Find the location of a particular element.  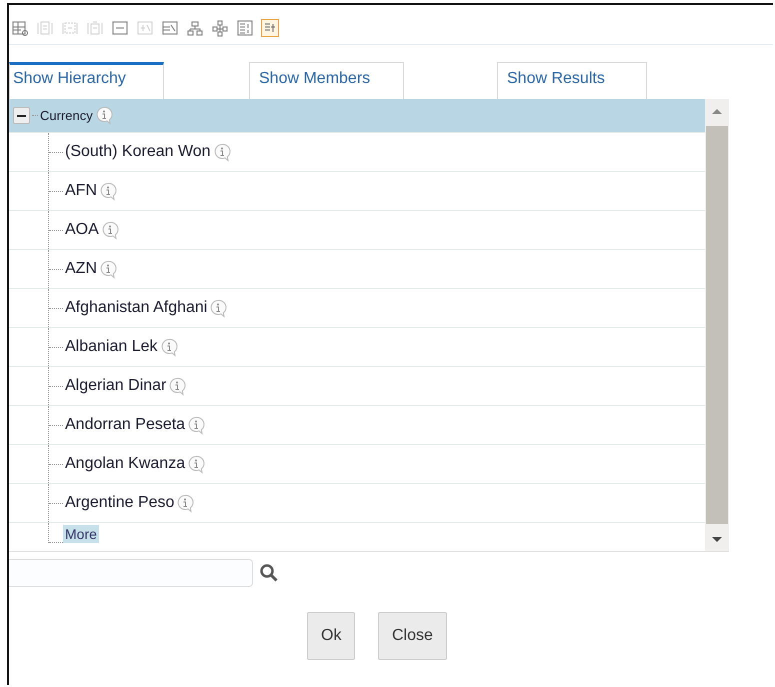

tree-label: Afghanistan Afghani is located at coordinates (136, 308).